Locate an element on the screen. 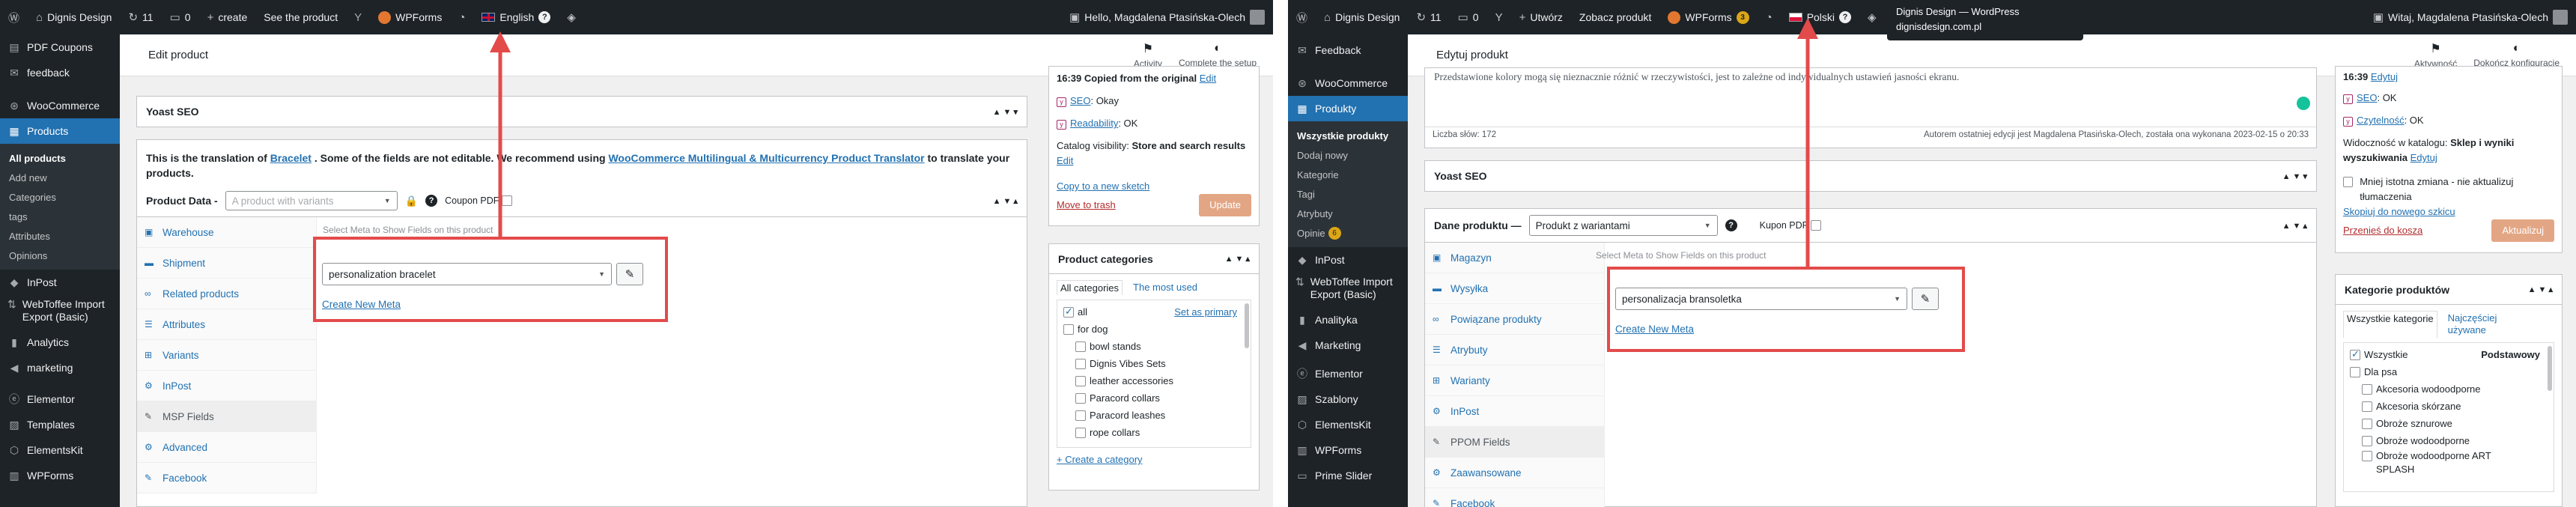 The height and width of the screenshot is (507, 2576). grammarly-icon is located at coordinates (2303, 103).